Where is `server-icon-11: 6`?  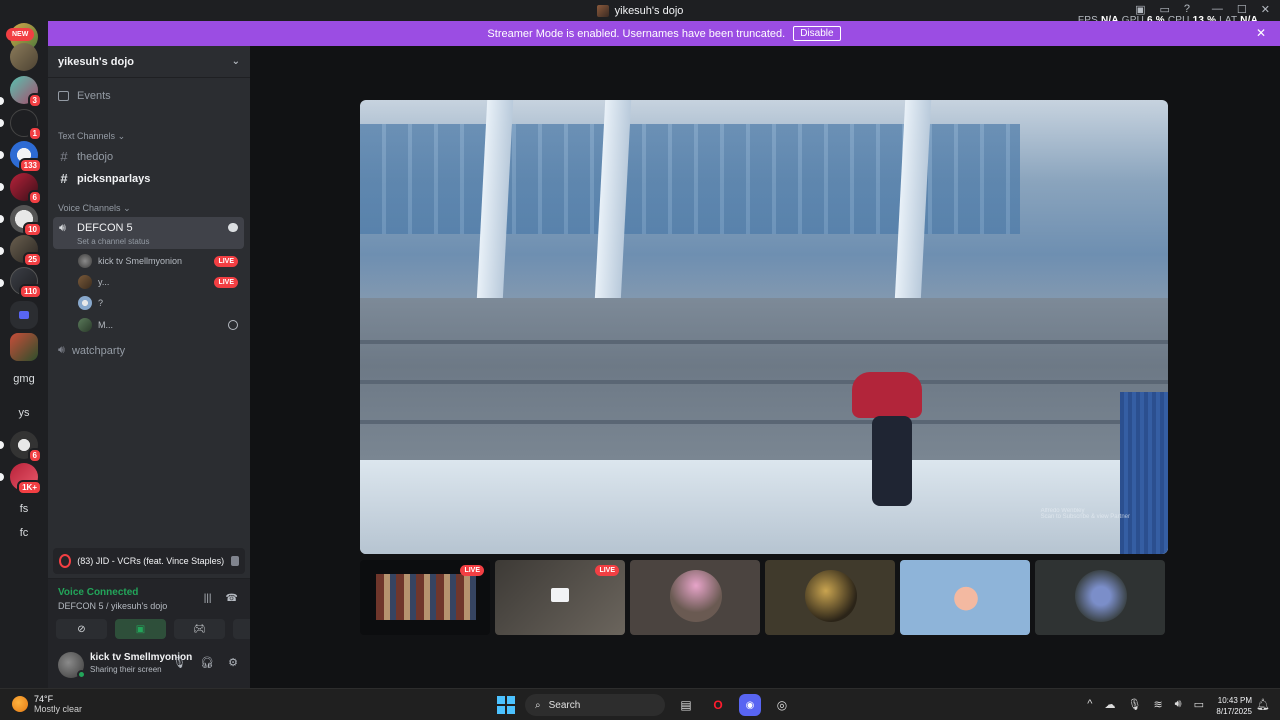
server-icon-11: 6 is located at coordinates (26, 447).